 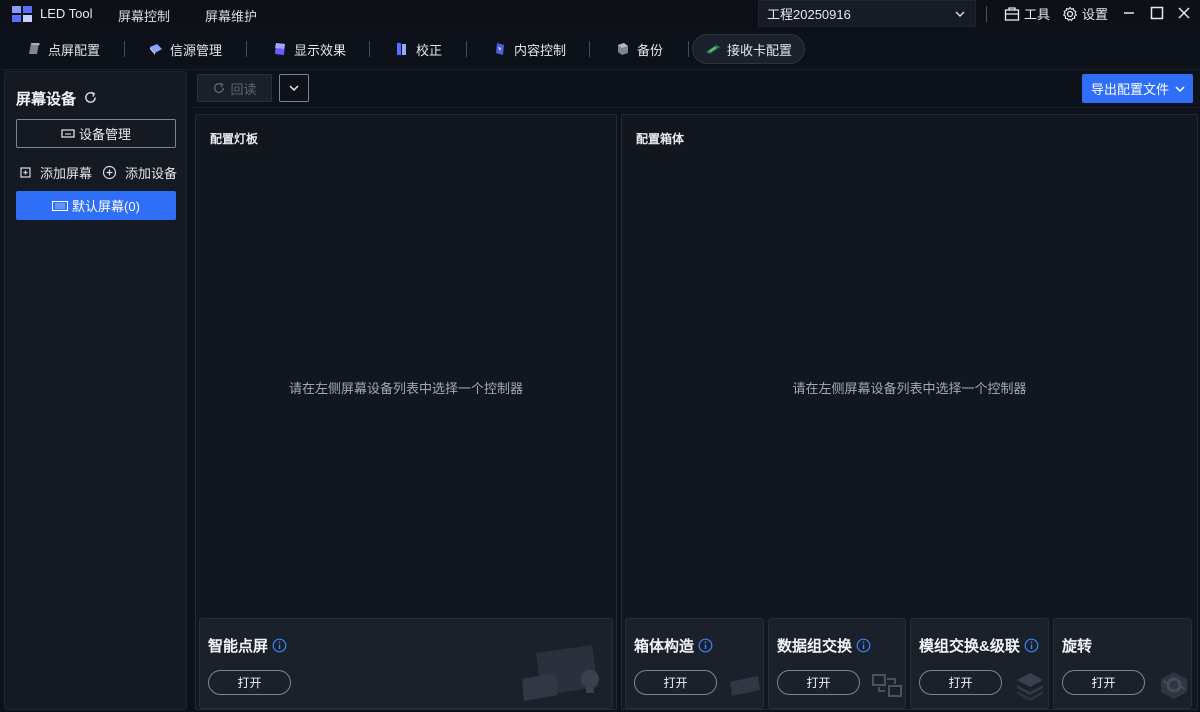 What do you see at coordinates (156, 49) in the screenshot?
I see `source-icon` at bounding box center [156, 49].